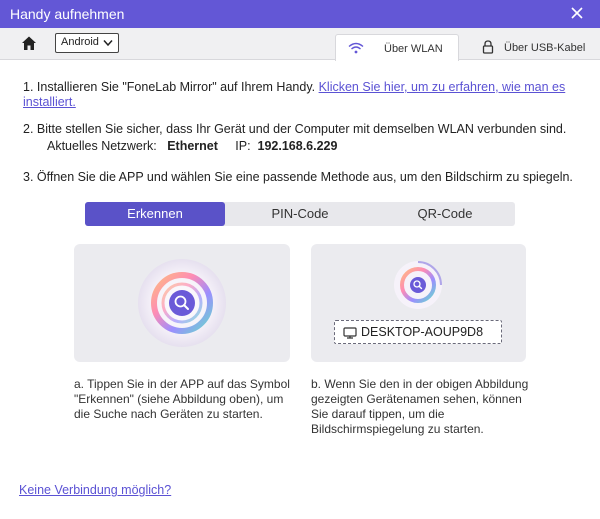 This screenshot has width=600, height=519. I want to click on os-select: Android, so click(87, 43).